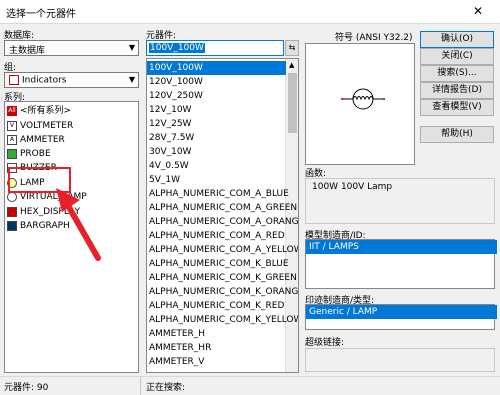 The image size is (500, 395). What do you see at coordinates (457, 90) in the screenshot?
I see `detail-report-button: 详情报告(D)` at bounding box center [457, 90].